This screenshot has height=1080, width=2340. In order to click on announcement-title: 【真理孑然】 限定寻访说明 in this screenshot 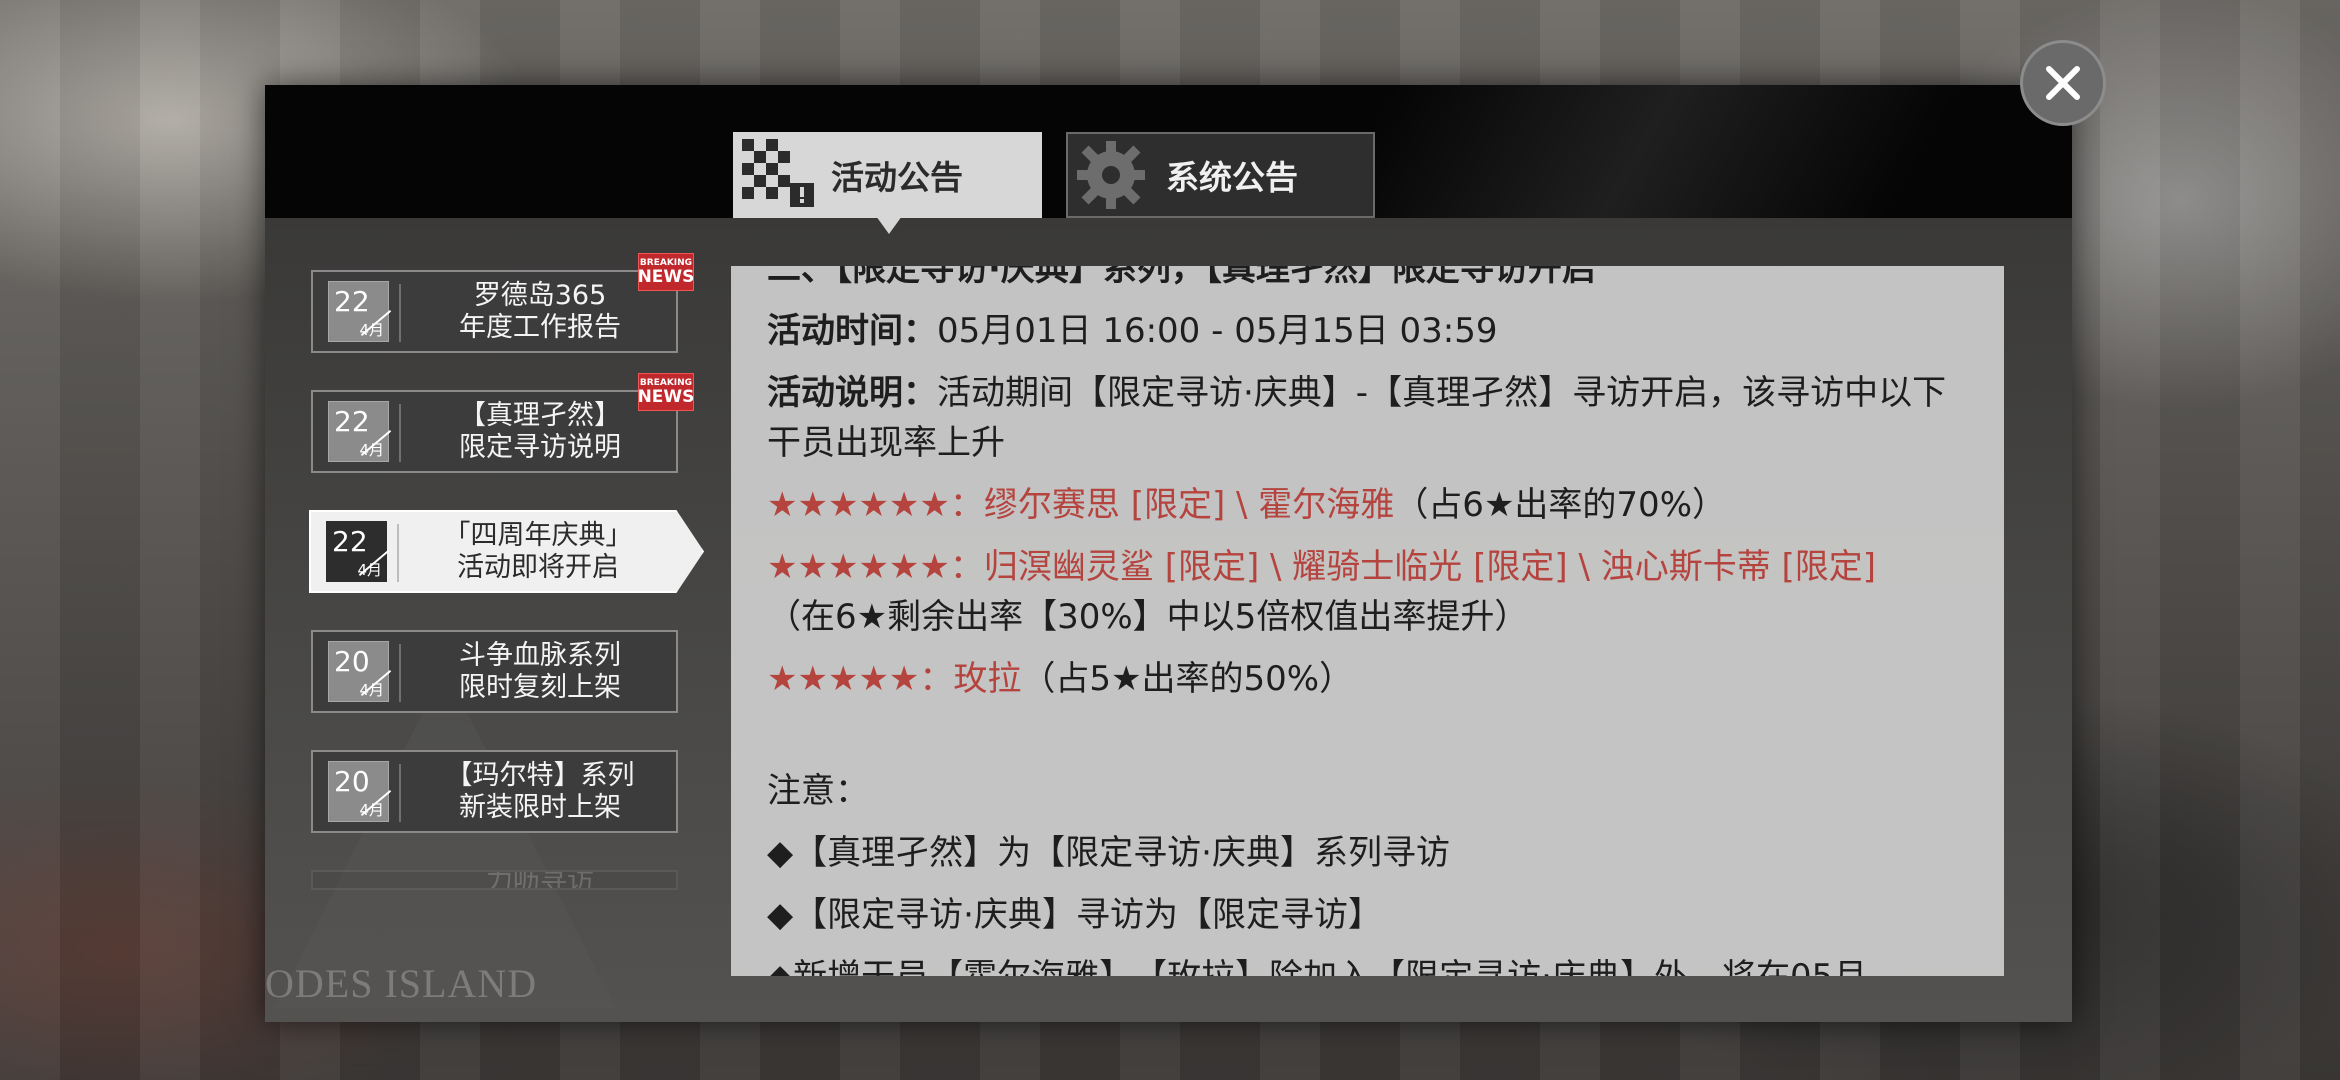, I will do `click(540, 431)`.